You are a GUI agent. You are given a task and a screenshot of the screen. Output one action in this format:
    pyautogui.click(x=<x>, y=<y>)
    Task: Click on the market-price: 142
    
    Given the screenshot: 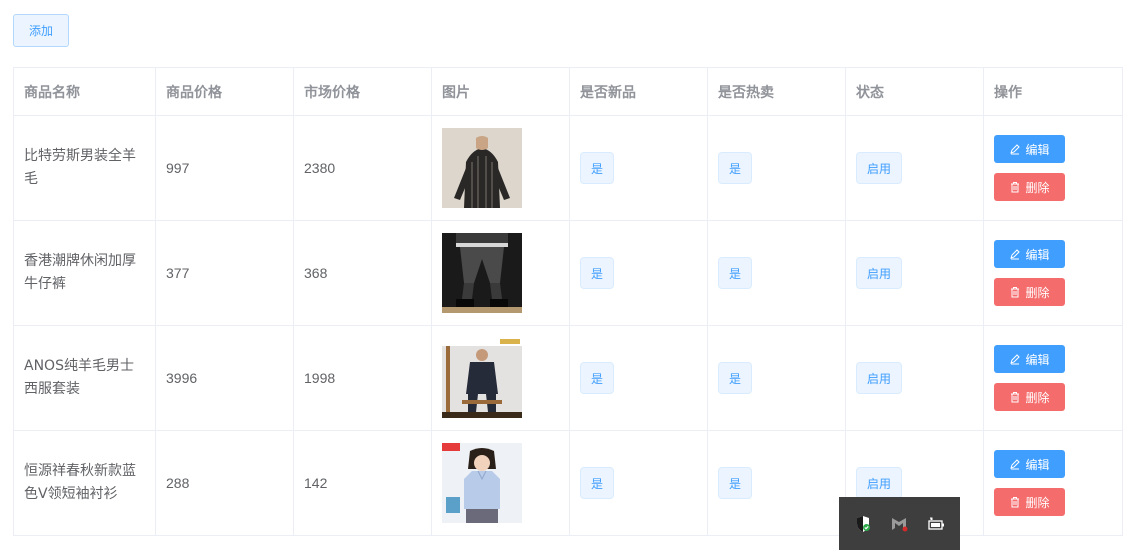 What is the action you would take?
    pyautogui.click(x=362, y=483)
    